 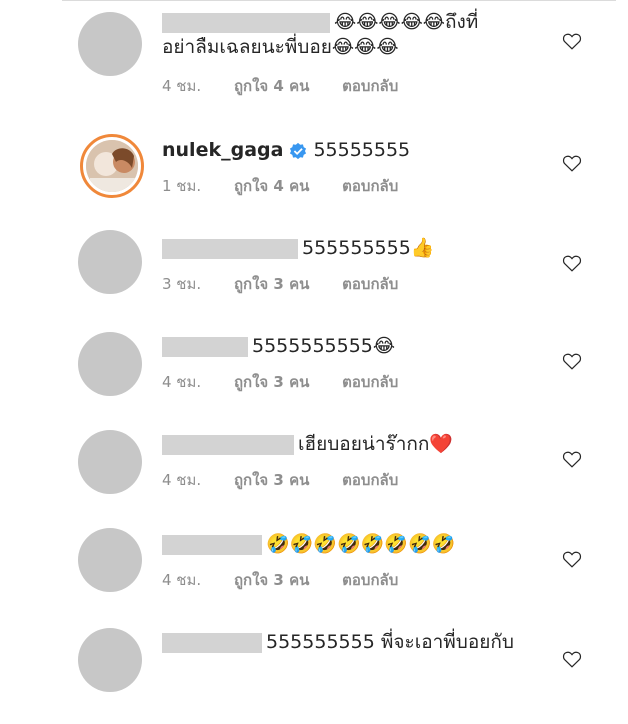 I want to click on comment-meta: 4 ชม. ถูกใจ 4 คน ตอบกลับ, so click(x=280, y=86).